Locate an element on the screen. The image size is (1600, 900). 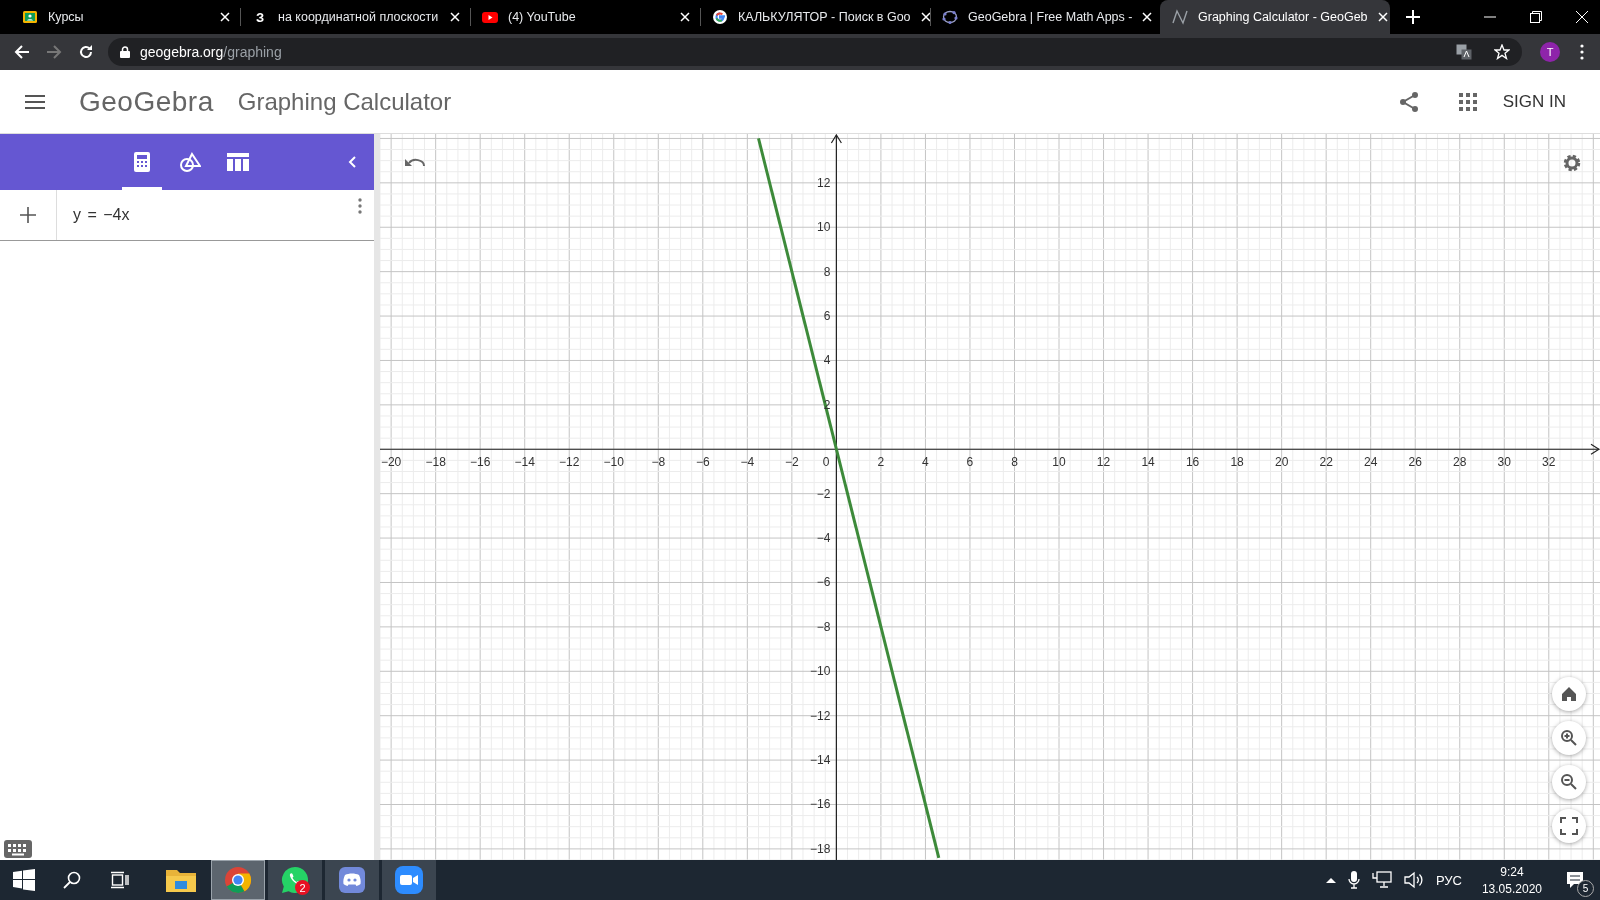
notification-center-icon is located at coordinates (1575, 880).